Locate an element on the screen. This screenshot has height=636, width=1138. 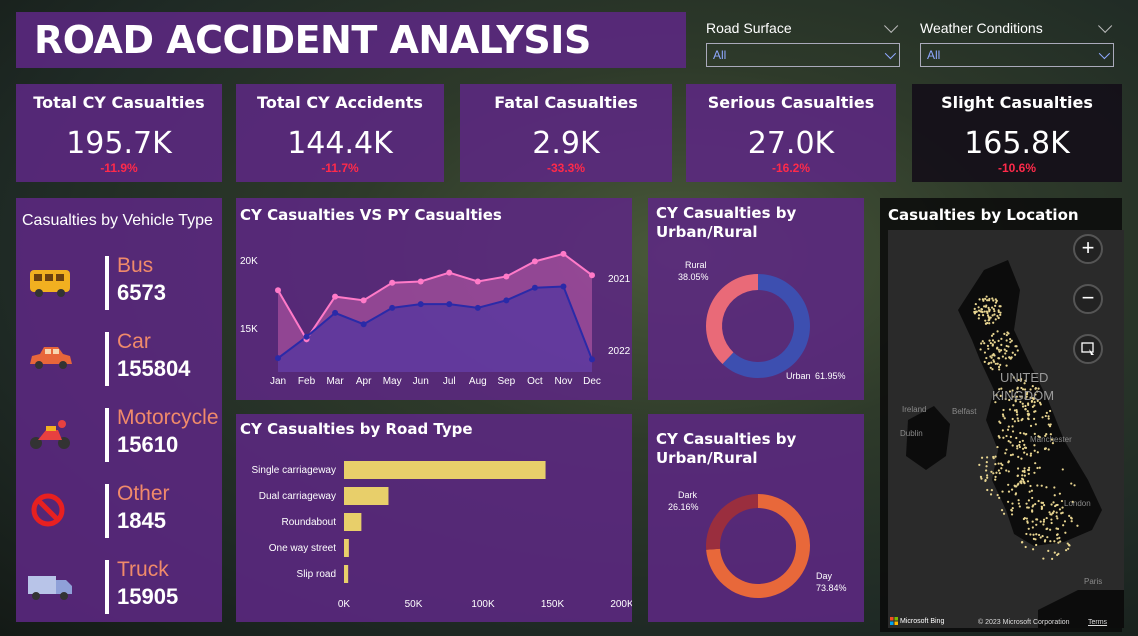
bus-icon is located at coordinates (50, 283).